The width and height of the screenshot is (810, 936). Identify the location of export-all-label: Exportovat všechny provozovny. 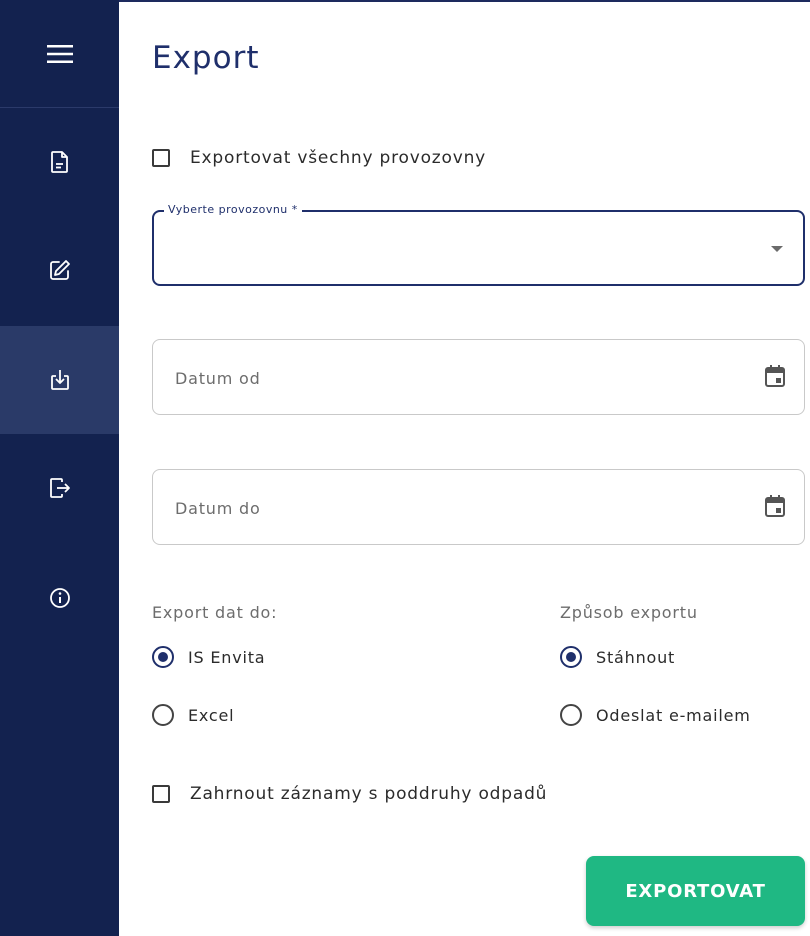
(338, 158).